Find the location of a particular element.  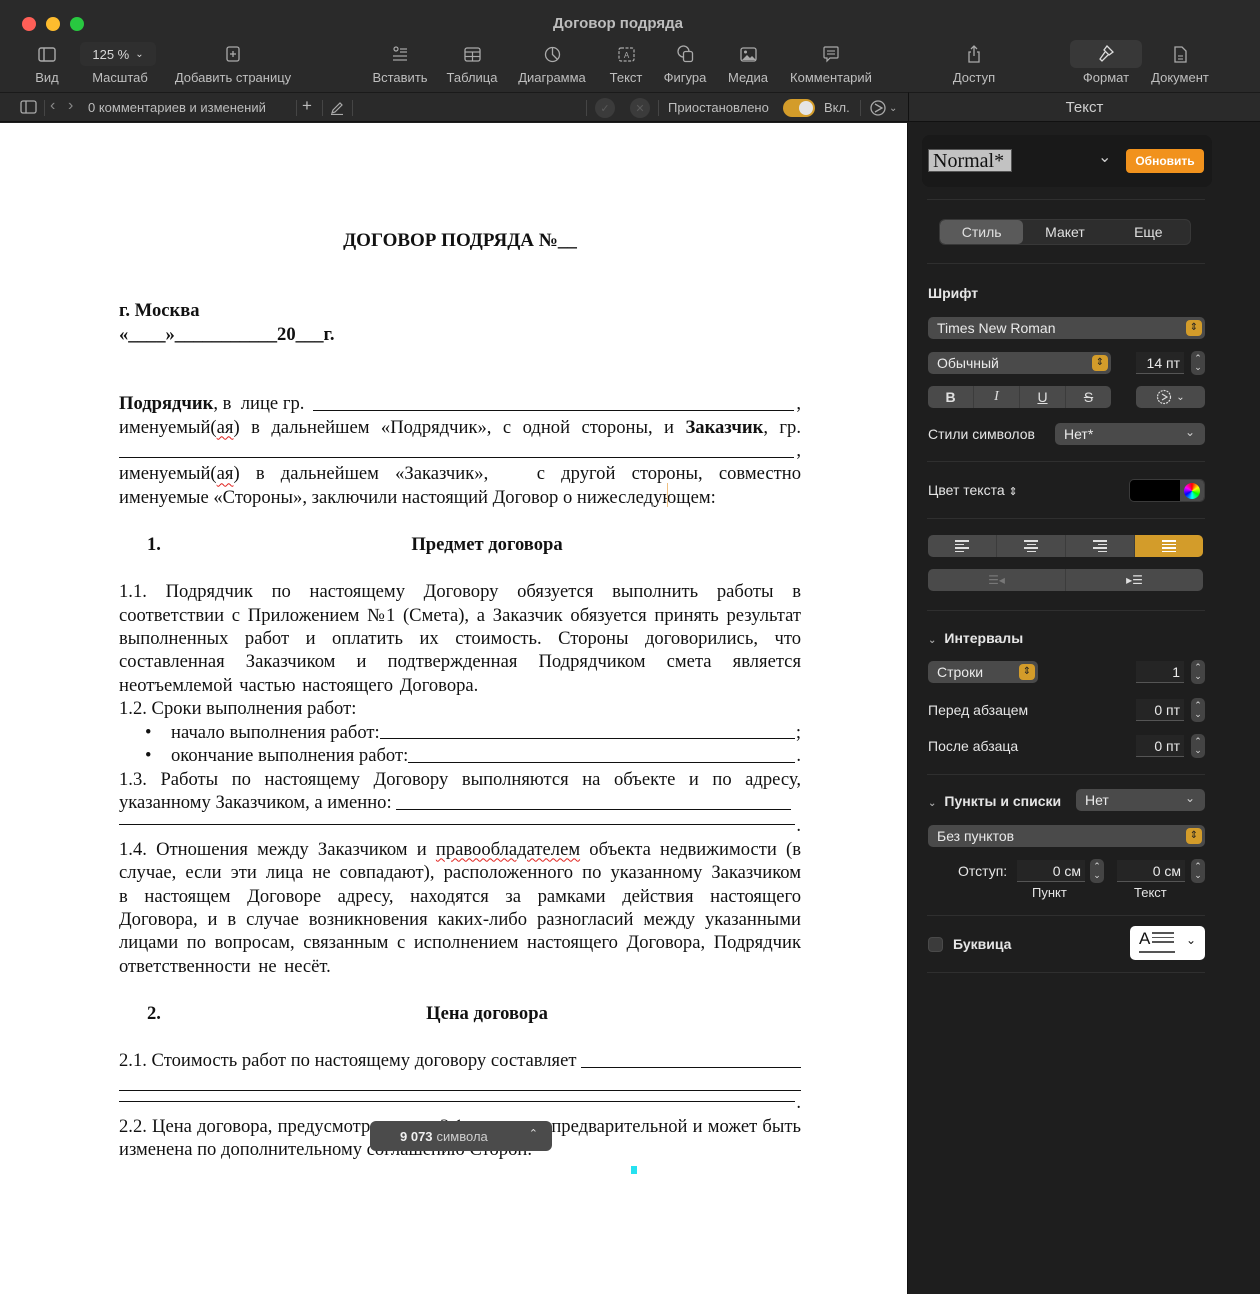

text-cursor-marker is located at coordinates (634, 1170).